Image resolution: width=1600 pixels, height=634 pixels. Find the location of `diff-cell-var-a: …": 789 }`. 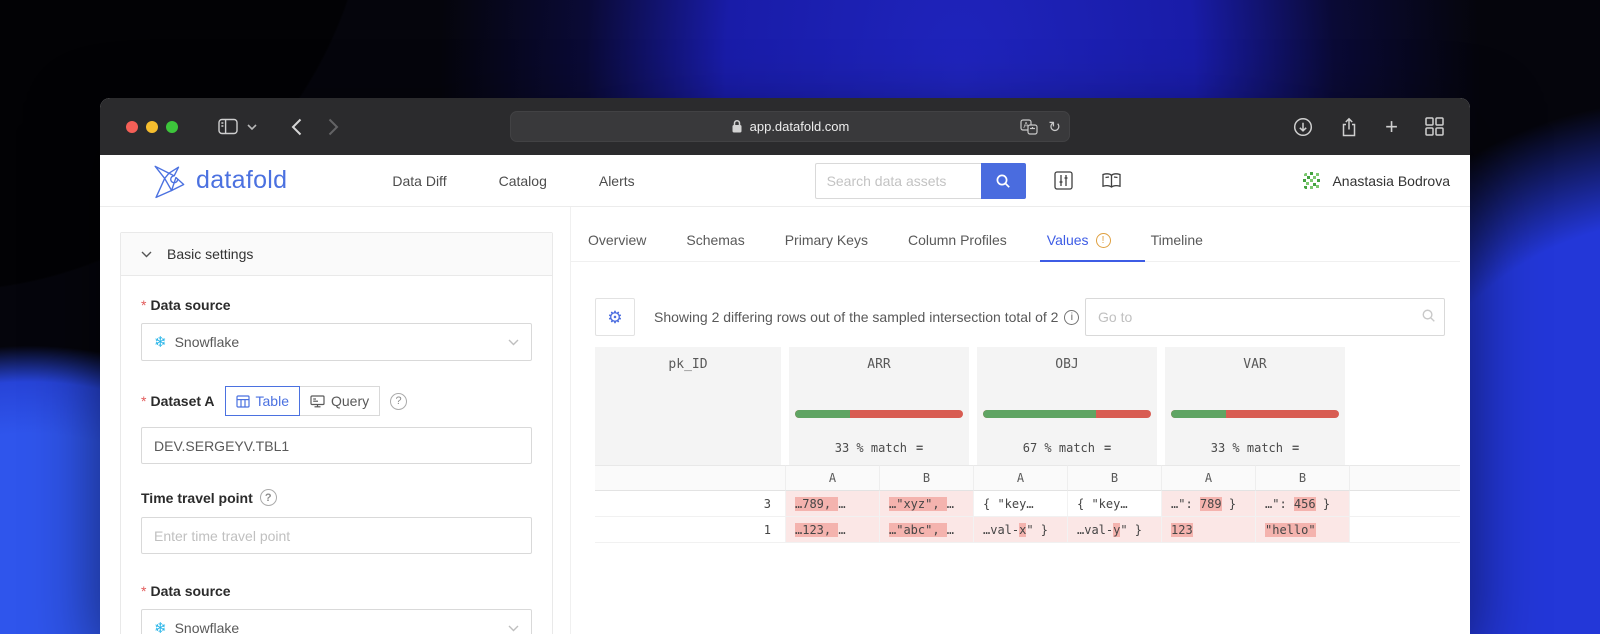

diff-cell-var-a: …": 789 } is located at coordinates (1208, 504).